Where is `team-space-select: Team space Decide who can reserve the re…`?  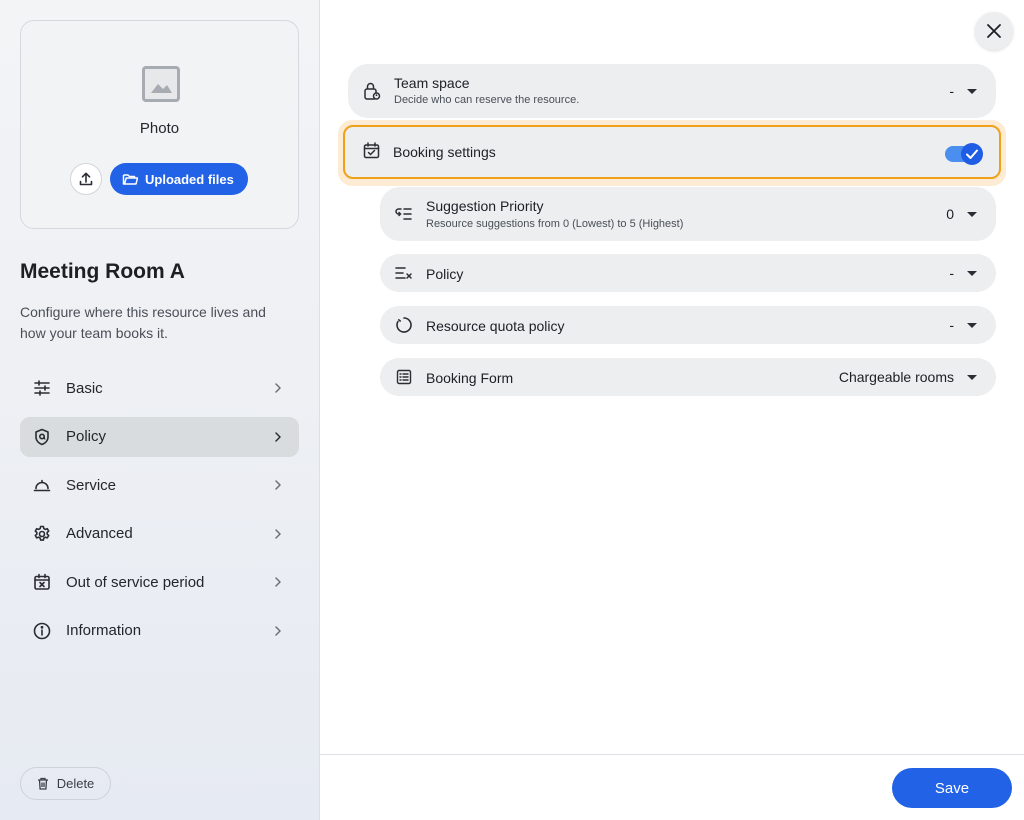 team-space-select: Team space Decide who can reserve the re… is located at coordinates (672, 91).